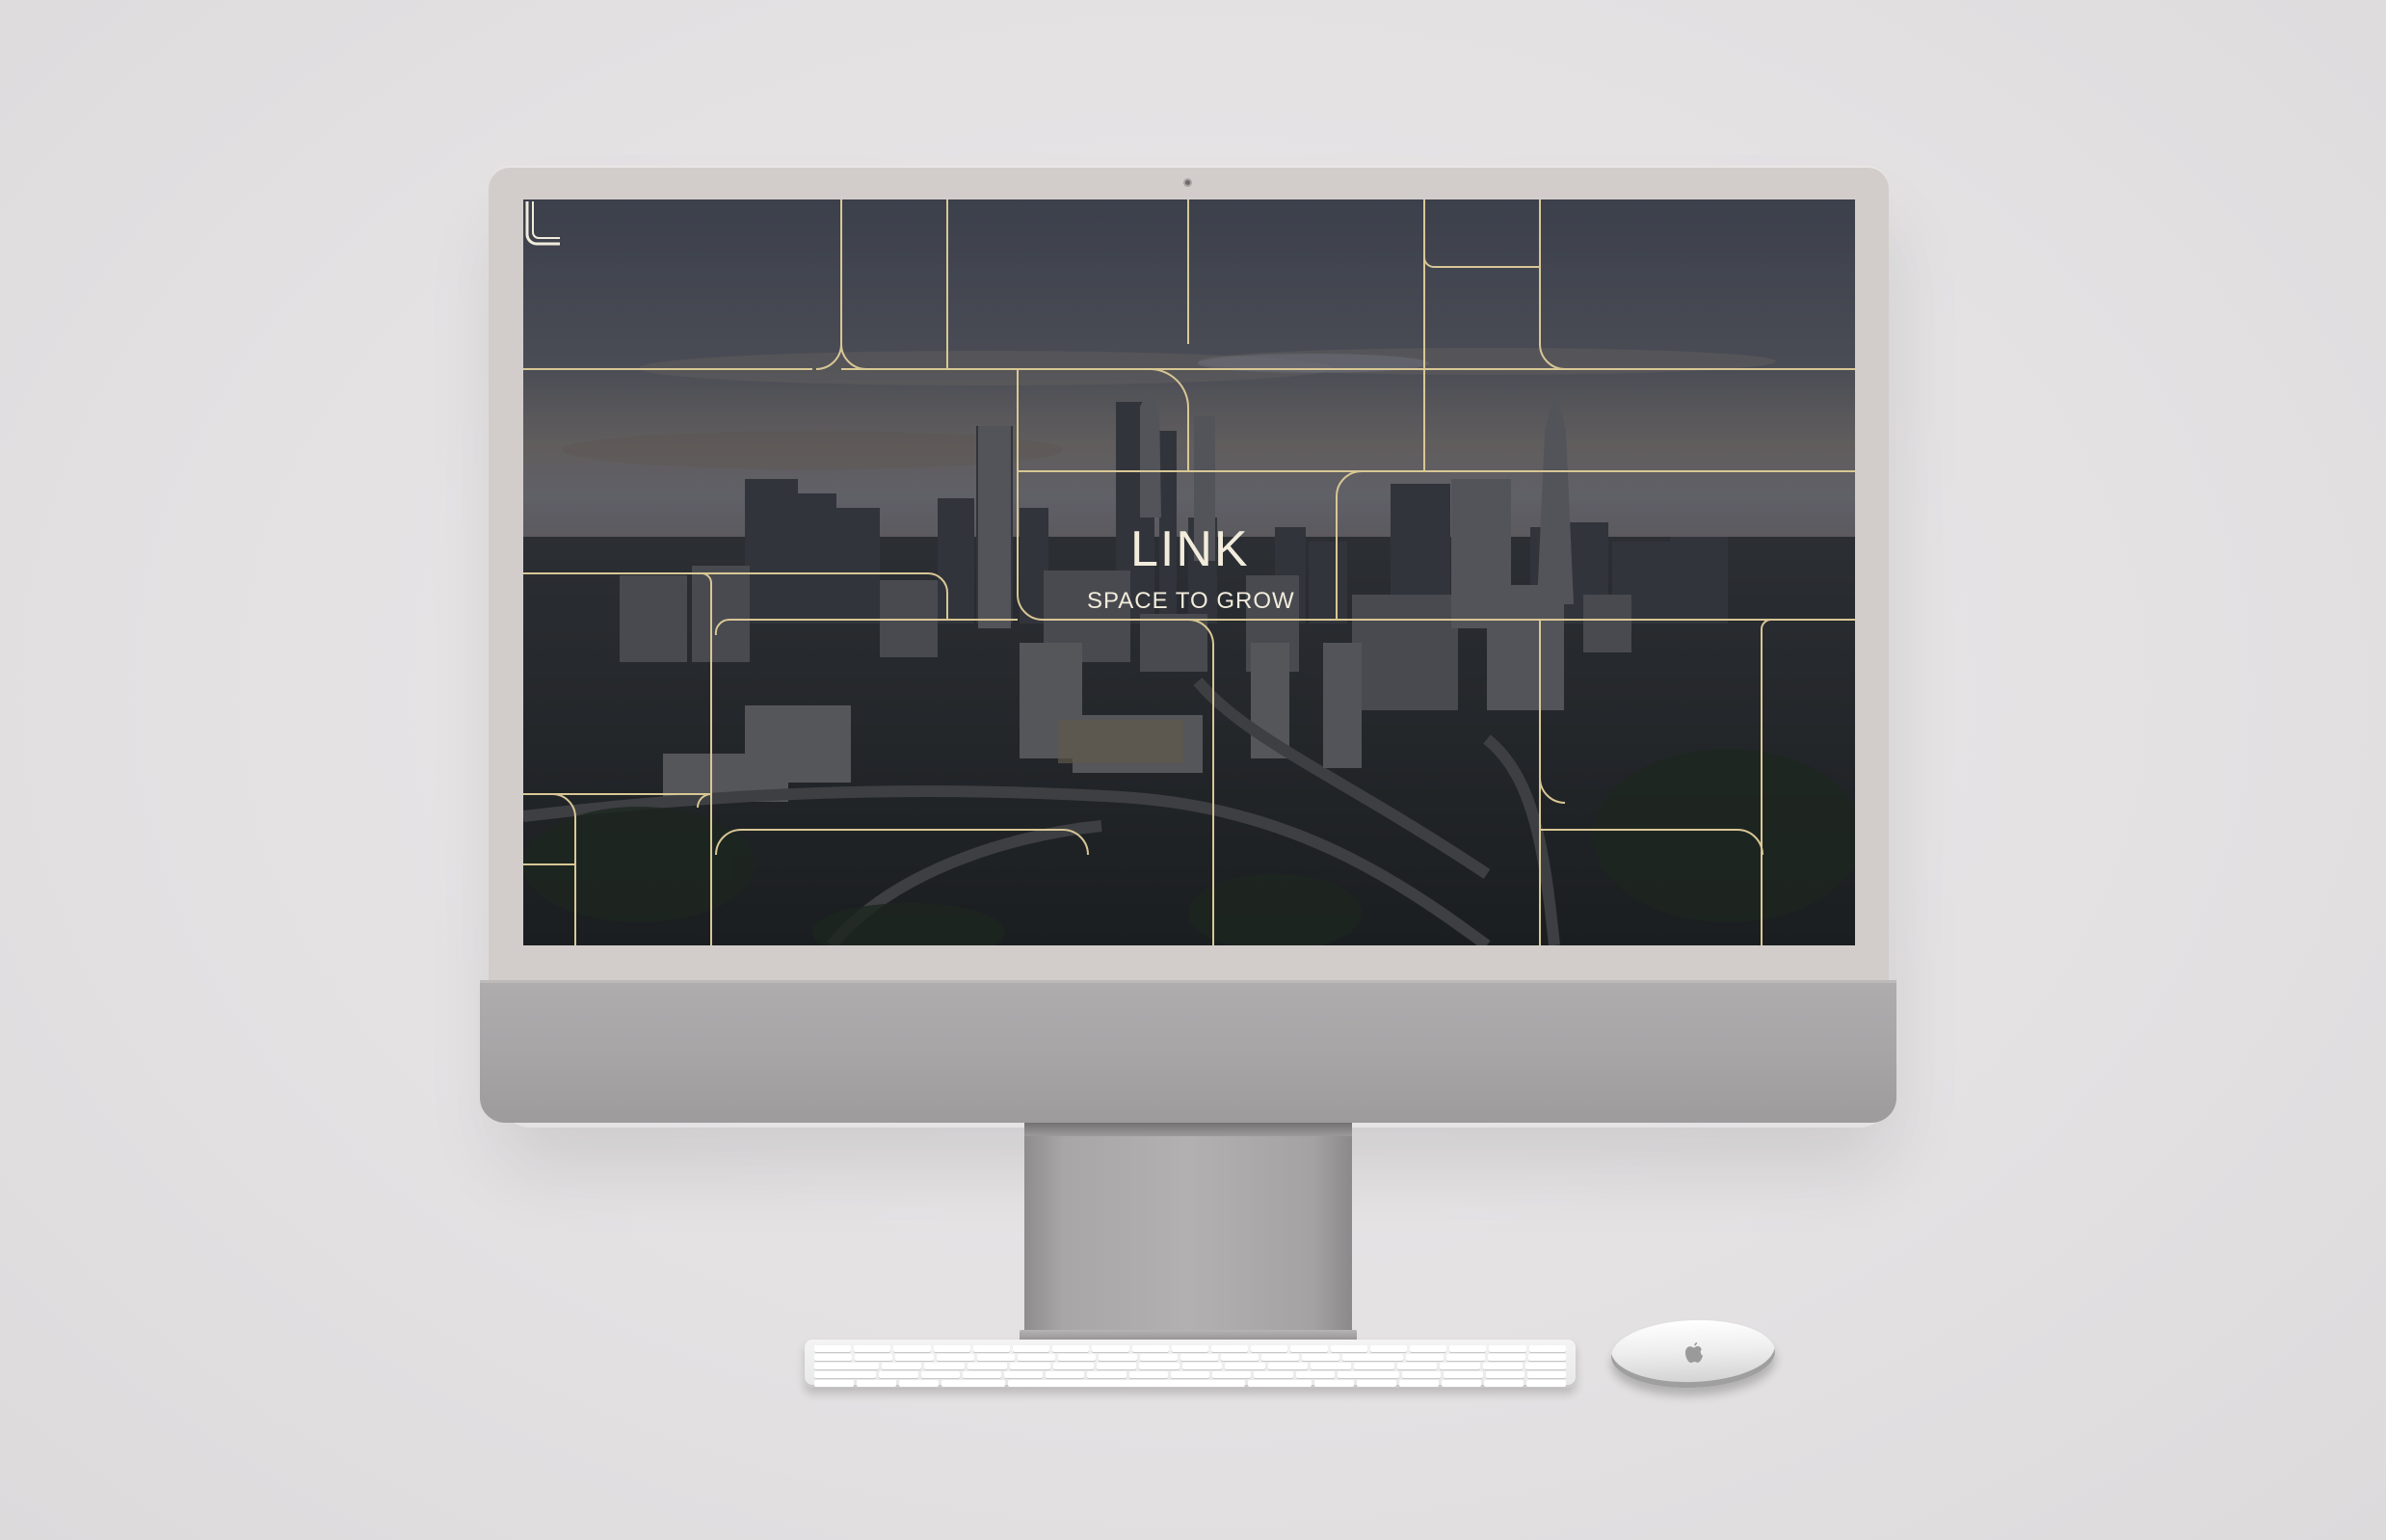  Describe the element at coordinates (1188, 1231) in the screenshot. I see `monitor-stand` at that location.